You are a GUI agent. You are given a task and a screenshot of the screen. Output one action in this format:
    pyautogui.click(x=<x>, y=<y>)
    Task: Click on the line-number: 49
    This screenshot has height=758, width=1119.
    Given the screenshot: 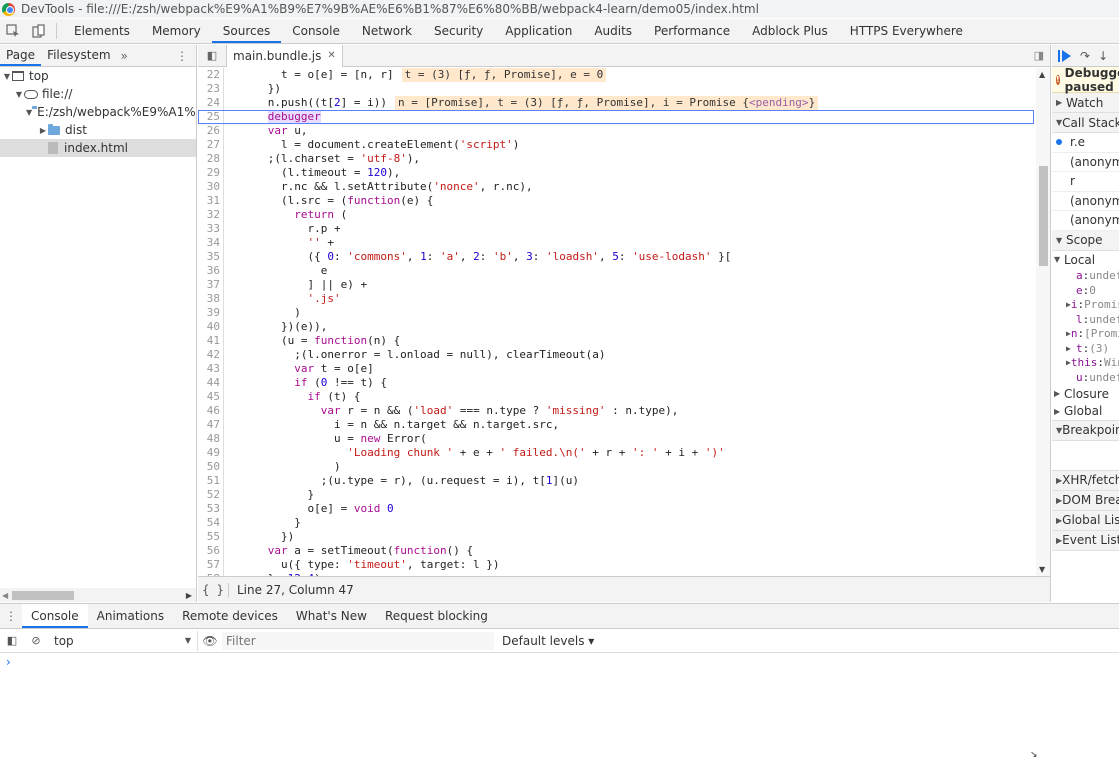 What is the action you would take?
    pyautogui.click(x=211, y=453)
    